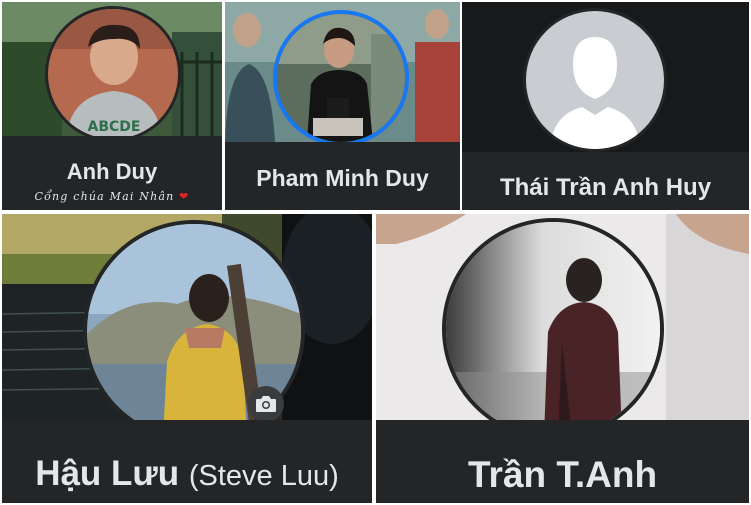 Image resolution: width=751 pixels, height=505 pixels. I want to click on person-silhouette-icon, so click(595, 80).